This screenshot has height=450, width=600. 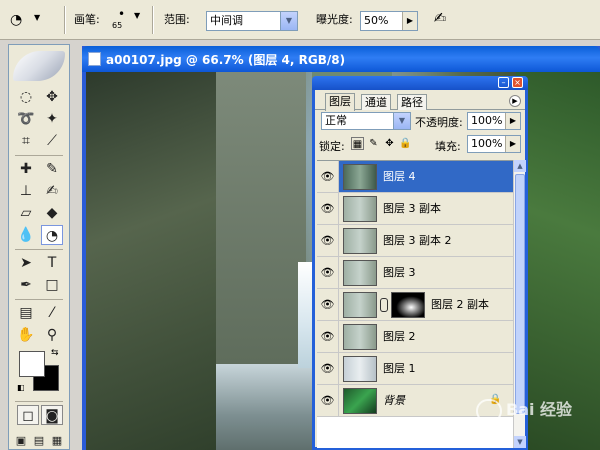 I want to click on layer-row: 👁 图层 3 副本 2, so click(x=415, y=241).